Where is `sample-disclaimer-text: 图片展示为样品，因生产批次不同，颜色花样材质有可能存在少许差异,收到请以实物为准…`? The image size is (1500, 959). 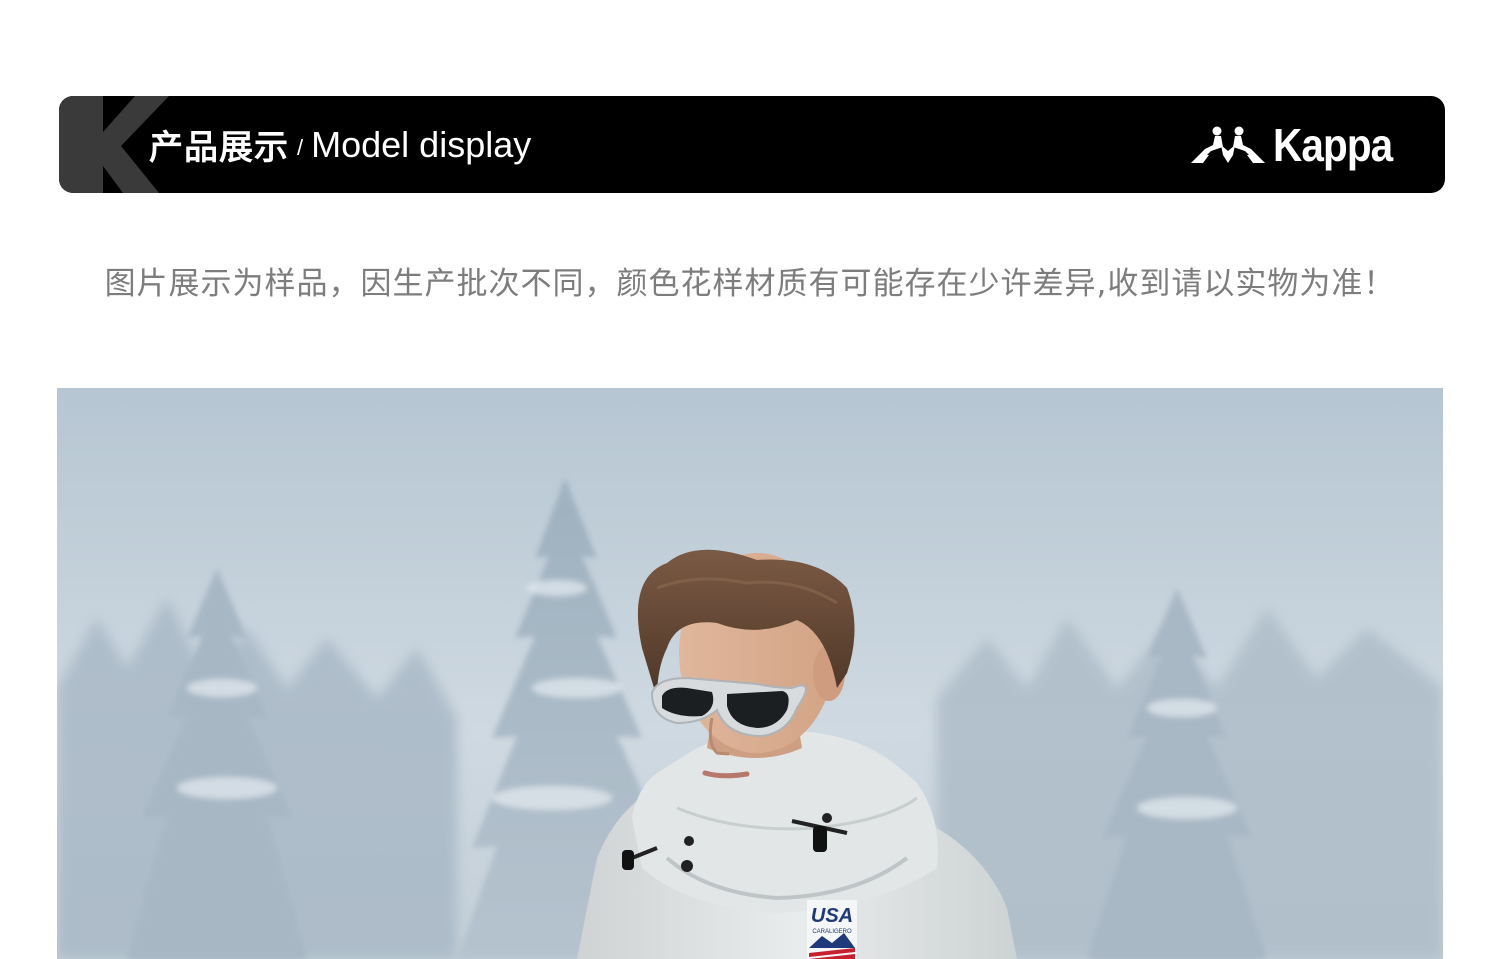 sample-disclaimer-text: 图片展示为样品，因生产批次不同，颜色花样材质有可能存在少许差异,收到请以实物为准… is located at coordinates (750, 284).